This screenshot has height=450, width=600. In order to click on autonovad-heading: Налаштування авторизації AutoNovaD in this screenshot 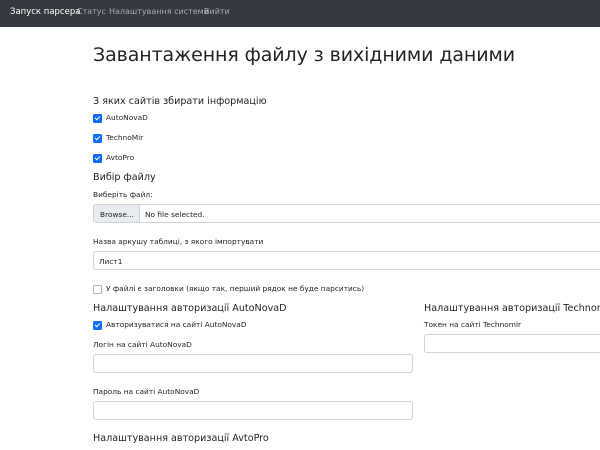, I will do `click(190, 308)`.